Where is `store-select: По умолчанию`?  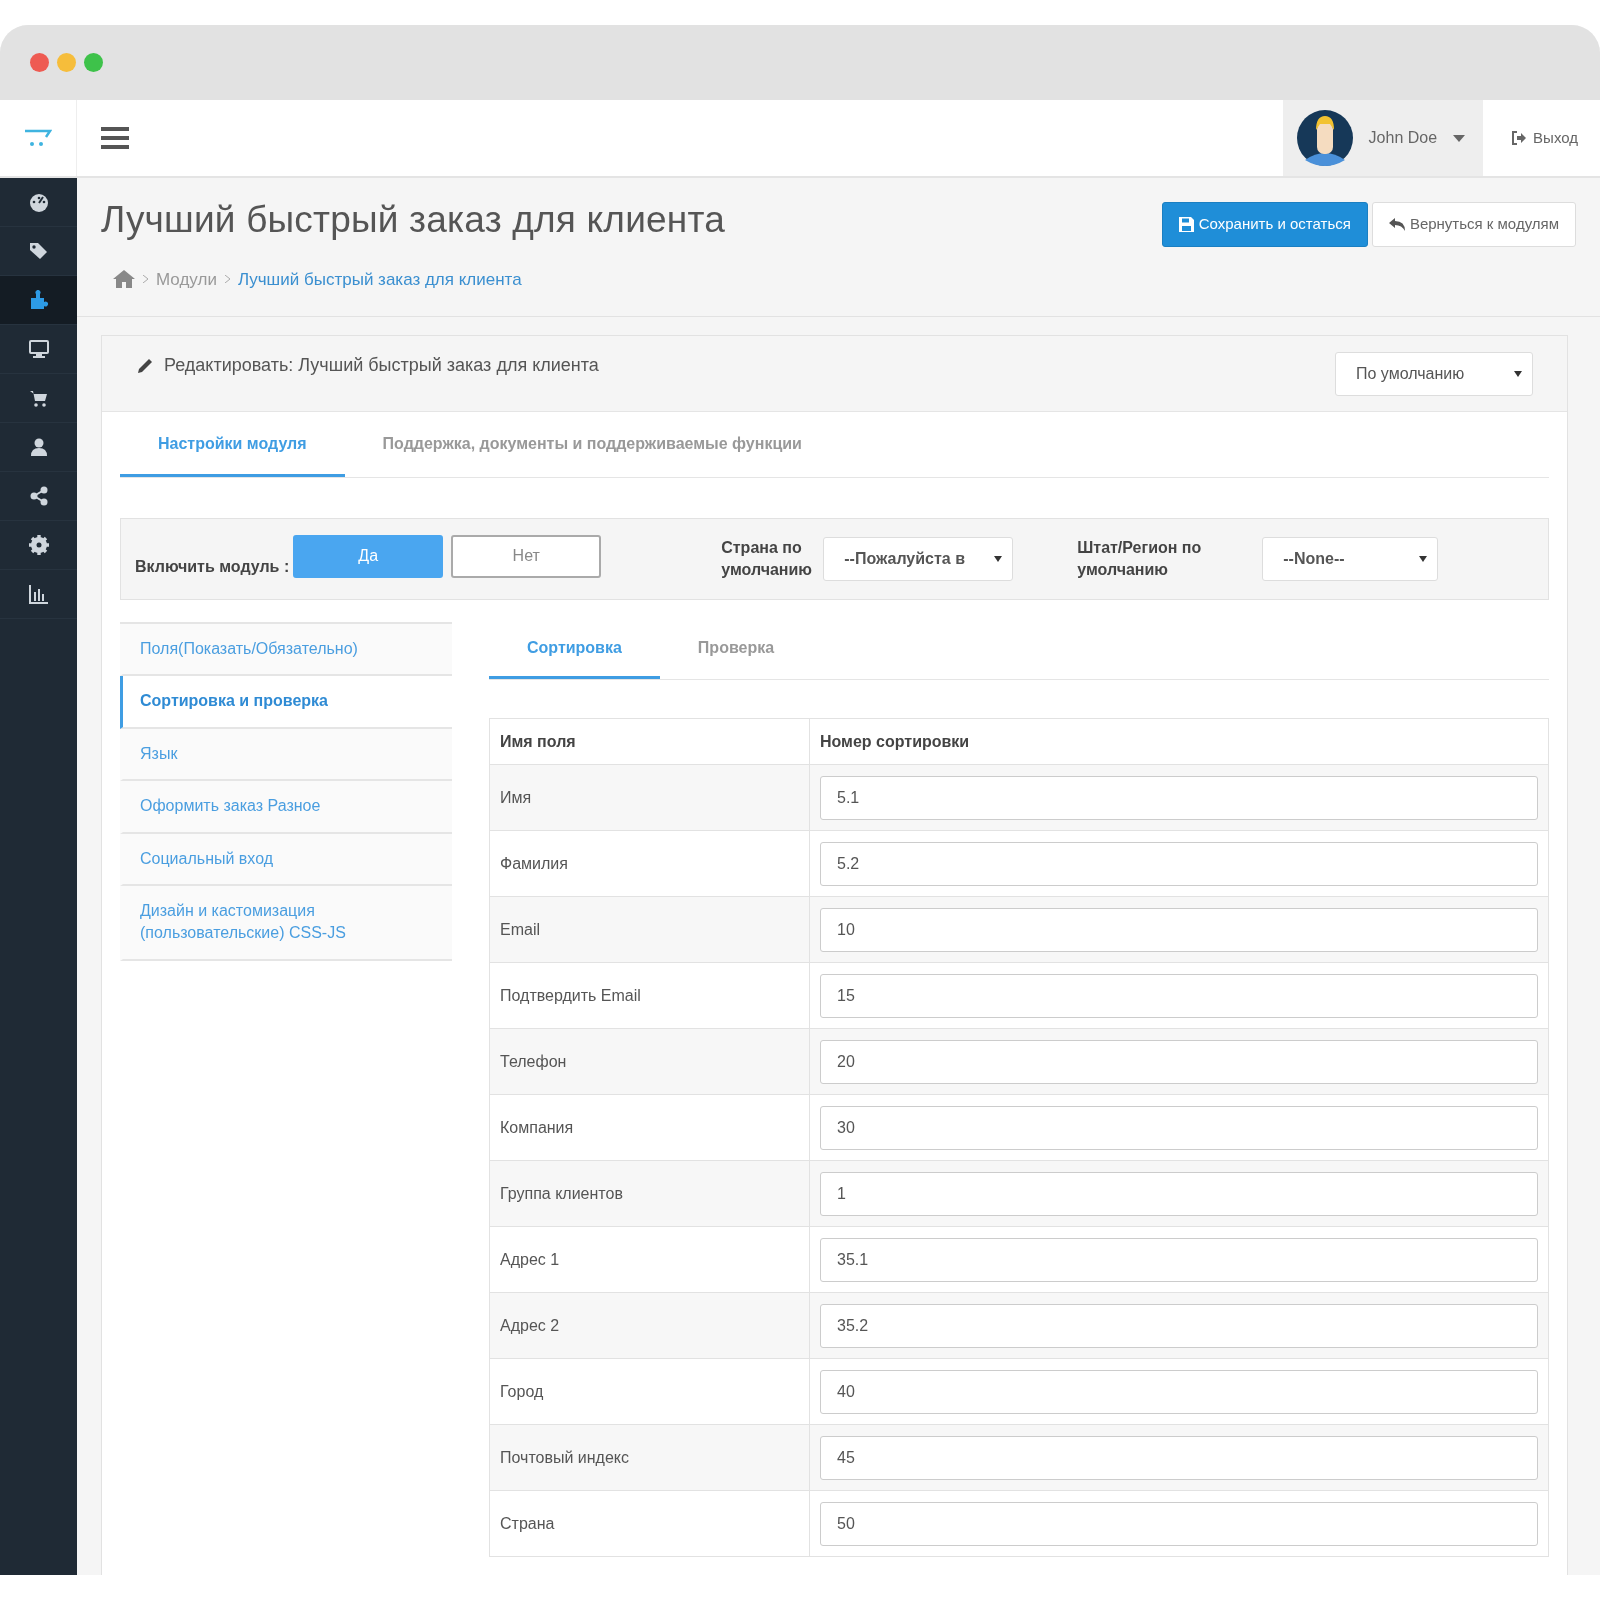
store-select: По умолчанию is located at coordinates (1434, 374).